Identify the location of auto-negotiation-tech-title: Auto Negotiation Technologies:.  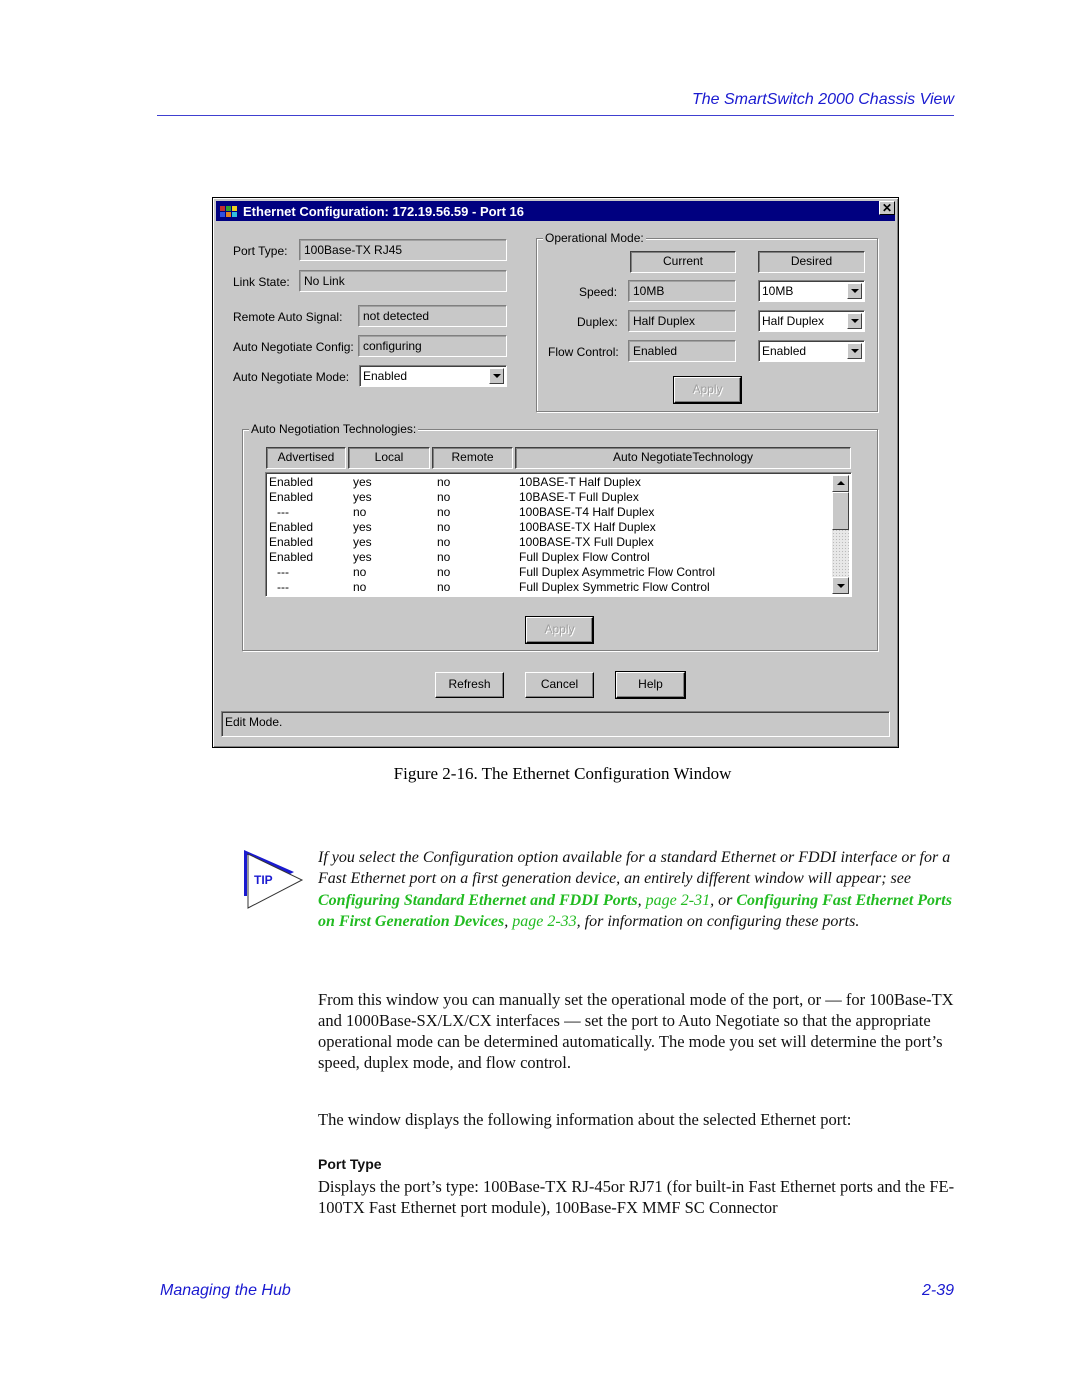
(334, 429).